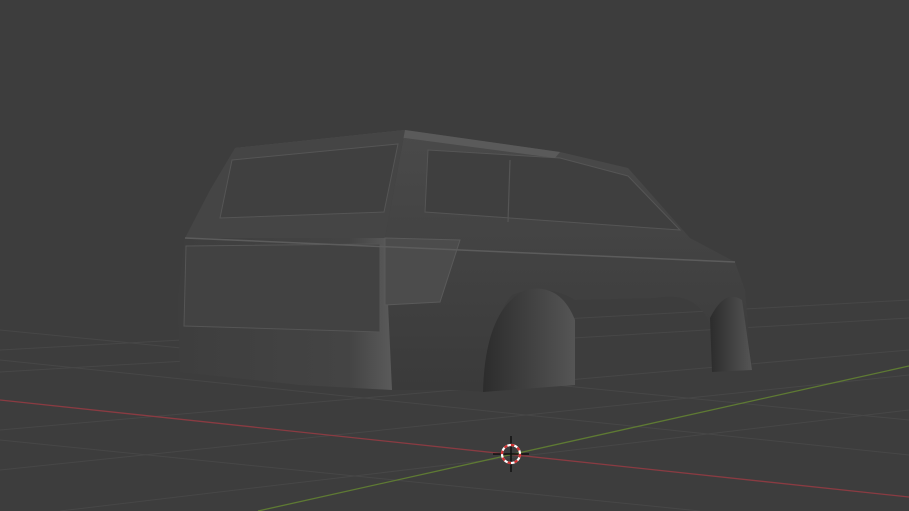 The height and width of the screenshot is (511, 909). I want to click on rear-panel, so click(282, 288).